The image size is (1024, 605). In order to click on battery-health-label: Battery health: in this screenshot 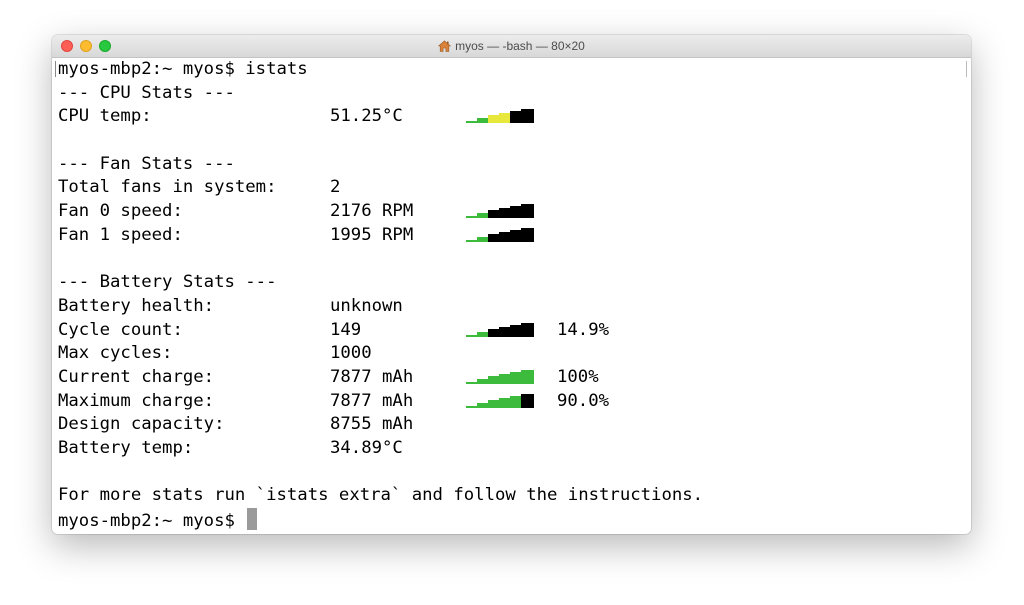, I will do `click(136, 305)`.